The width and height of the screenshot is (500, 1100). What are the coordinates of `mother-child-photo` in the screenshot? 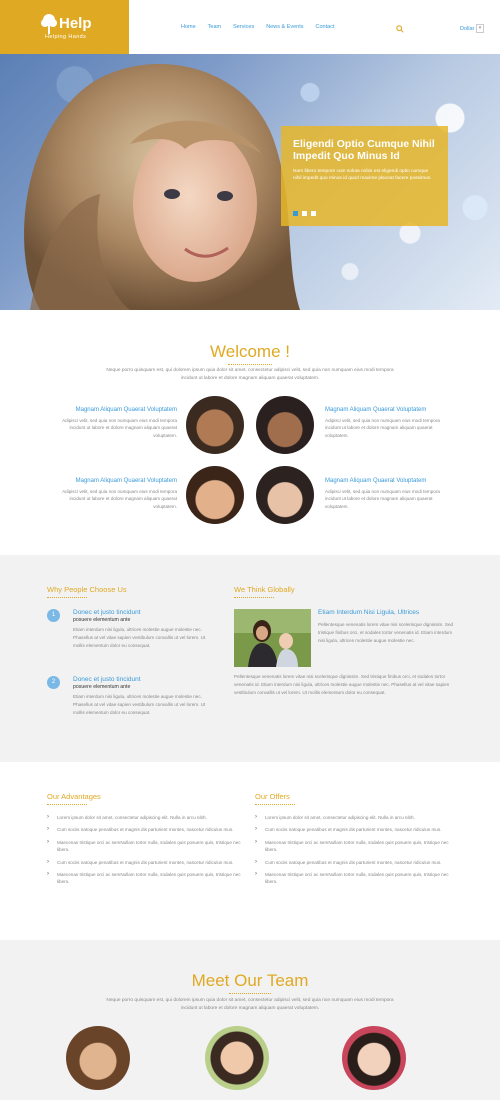 It's located at (272, 638).